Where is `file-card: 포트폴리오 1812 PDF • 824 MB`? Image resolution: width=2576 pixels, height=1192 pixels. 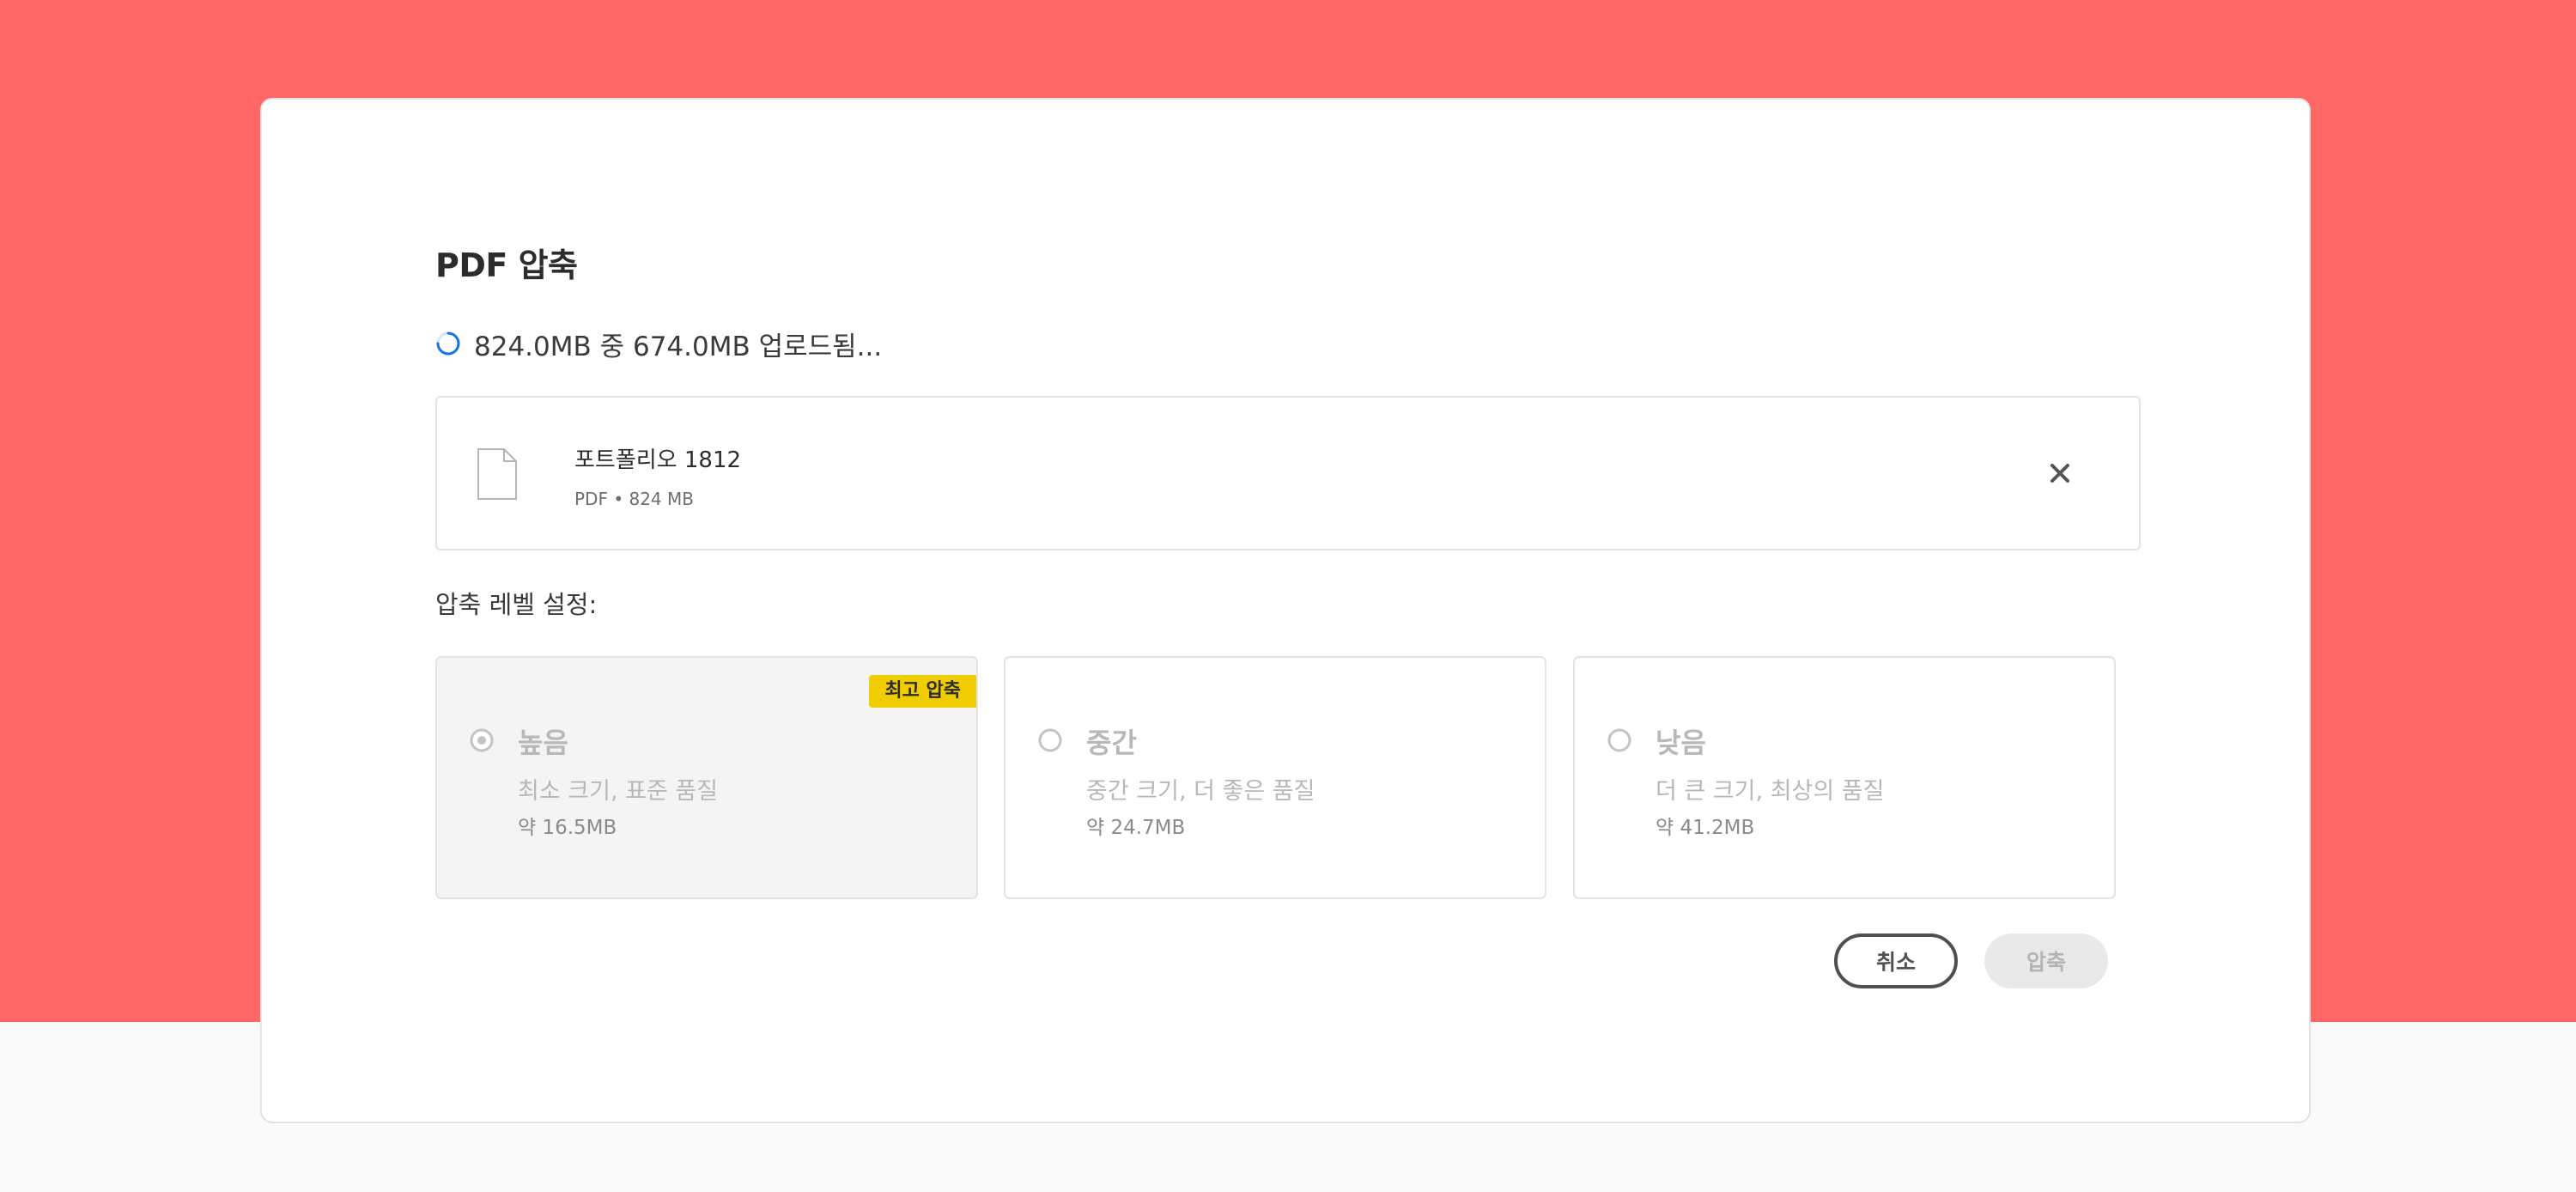 file-card: 포트폴리오 1812 PDF • 824 MB is located at coordinates (1288, 473).